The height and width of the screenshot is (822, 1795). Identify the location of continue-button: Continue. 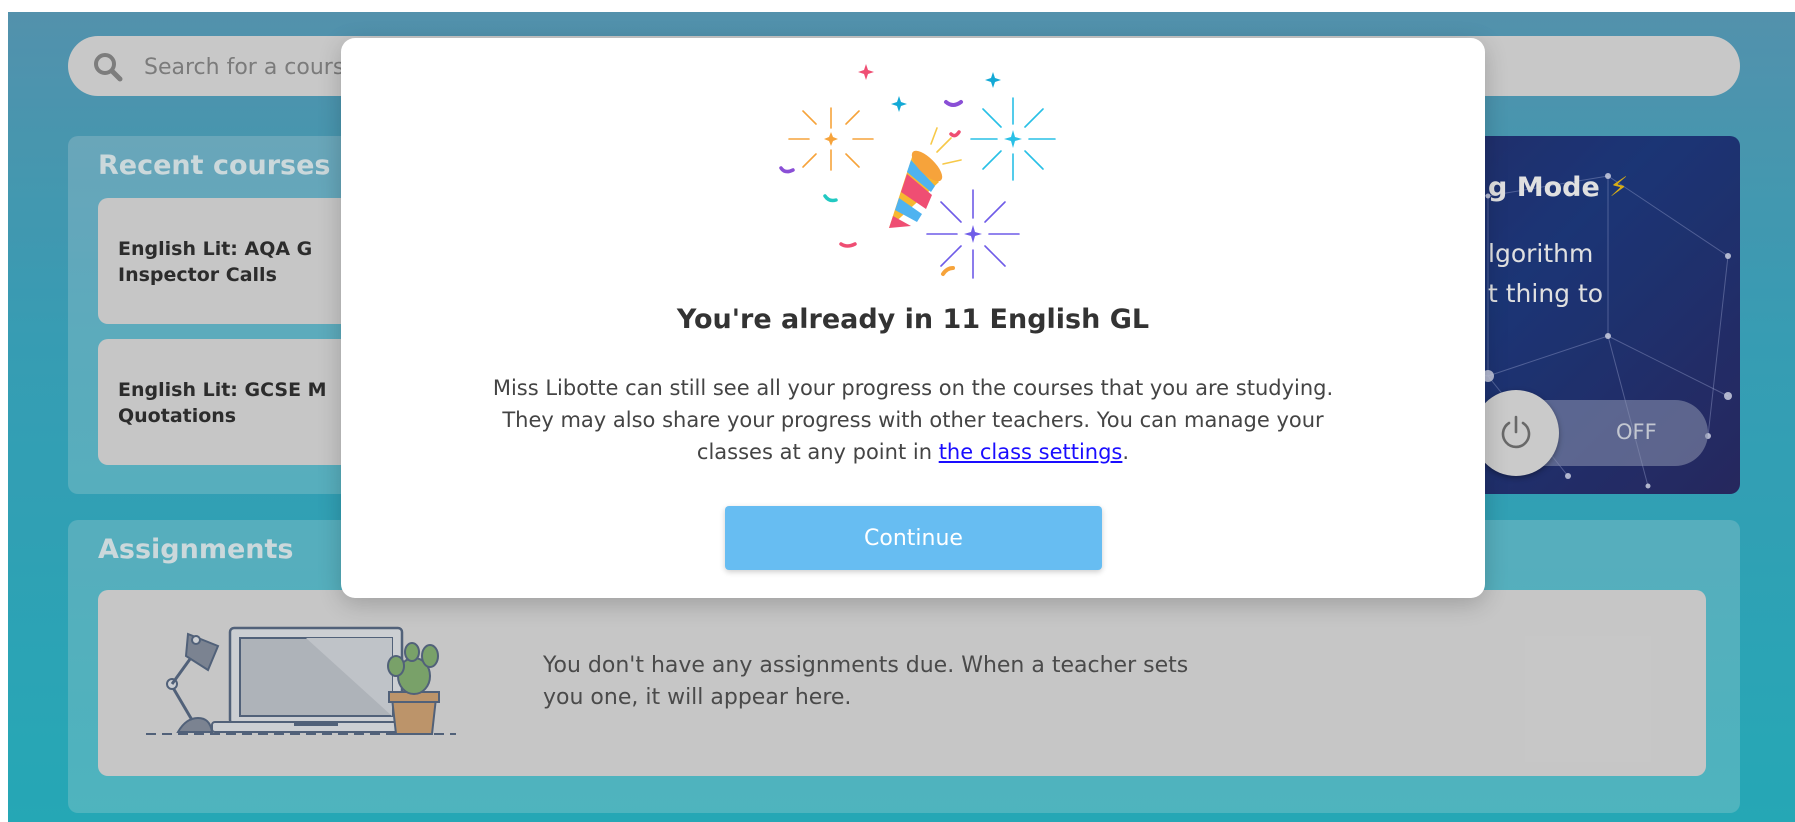
(913, 538).